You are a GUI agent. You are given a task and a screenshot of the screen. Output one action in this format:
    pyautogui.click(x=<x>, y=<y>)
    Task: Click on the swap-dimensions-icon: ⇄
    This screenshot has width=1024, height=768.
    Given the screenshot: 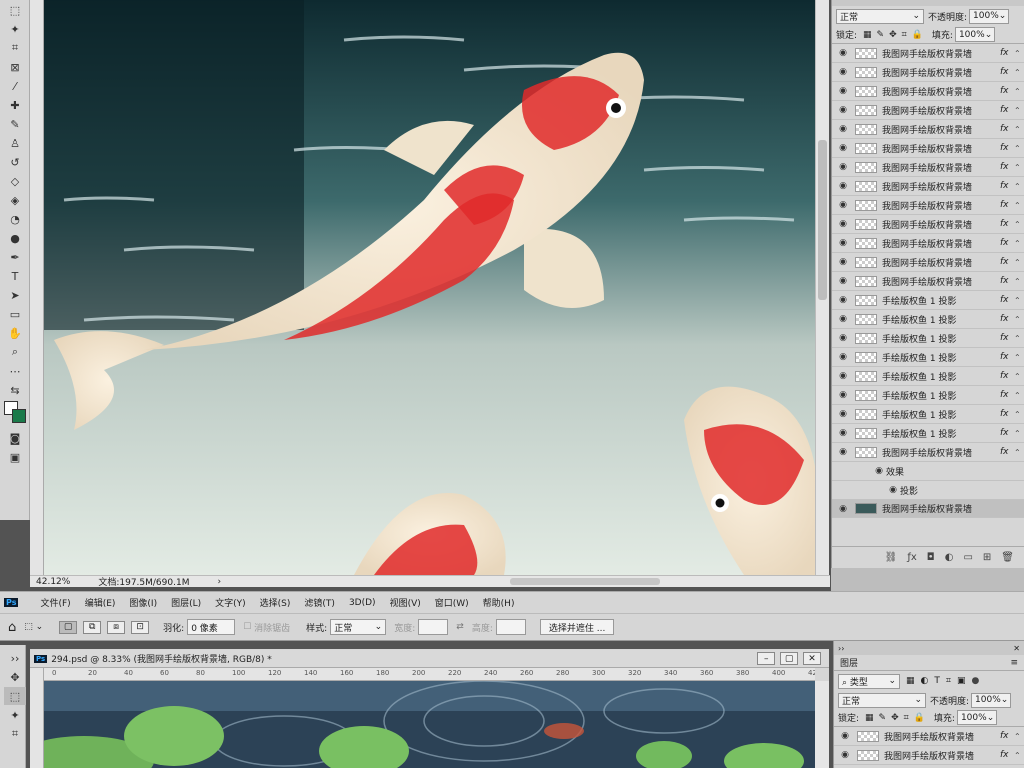 What is the action you would take?
    pyautogui.click(x=460, y=627)
    